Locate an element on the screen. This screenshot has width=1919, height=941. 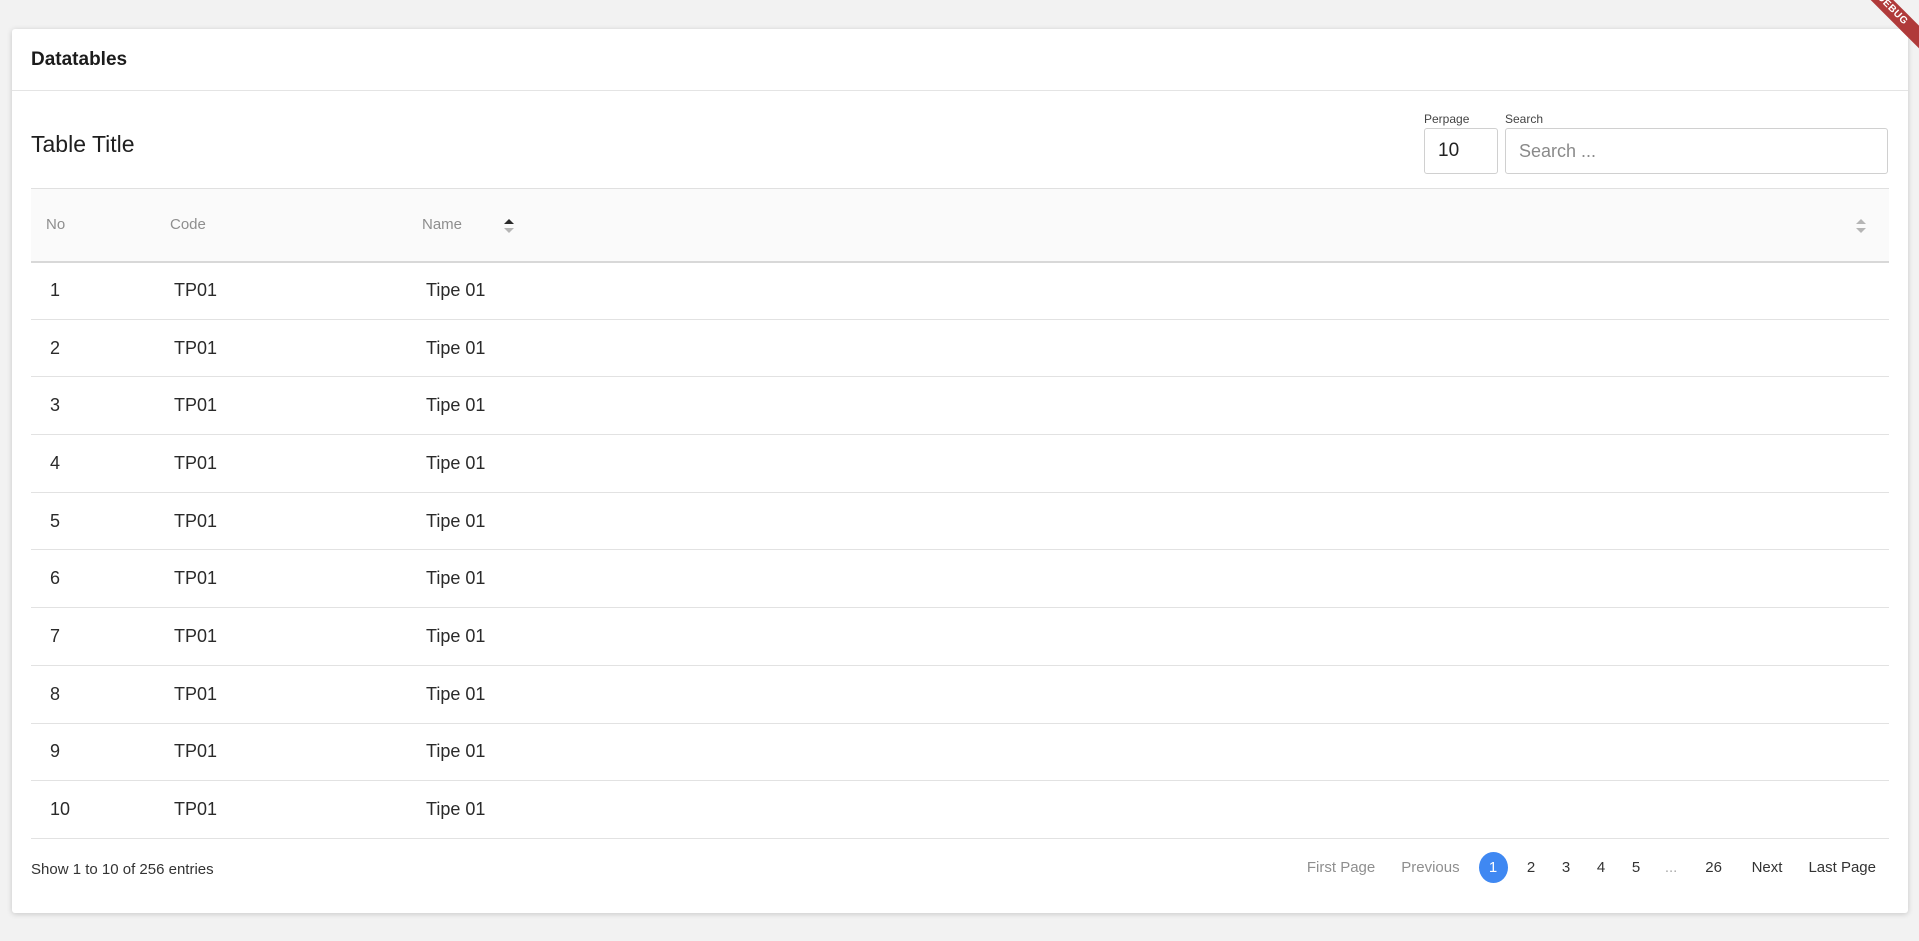
table-header-row: No Code Name is located at coordinates (960, 225).